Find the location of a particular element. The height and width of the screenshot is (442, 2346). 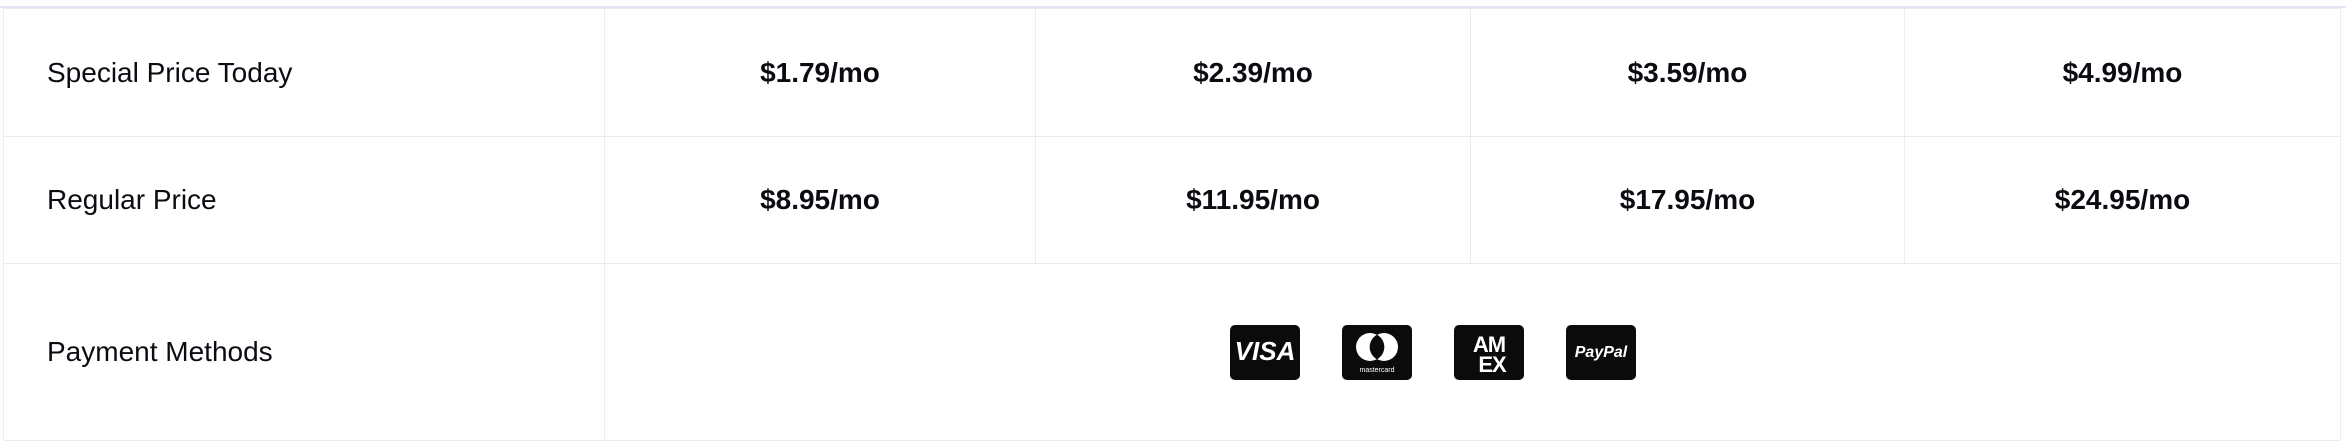

paypal-text: PayPal is located at coordinates (1600, 352).